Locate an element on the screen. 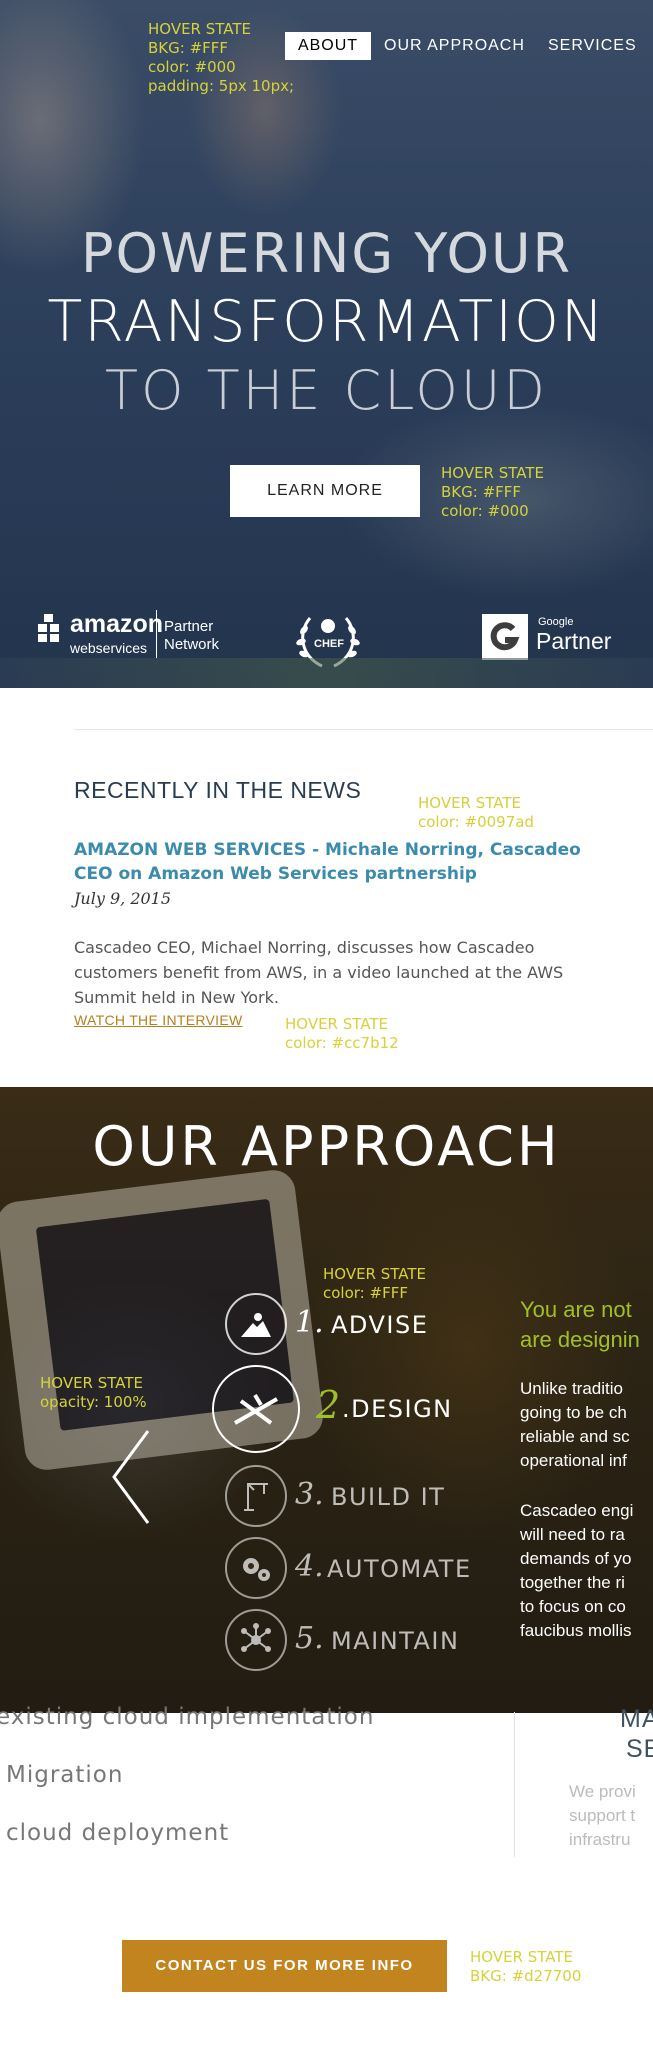 The image size is (653, 2070). watch-interview-link: WATCH THE INTERVIEW is located at coordinates (158, 1020).